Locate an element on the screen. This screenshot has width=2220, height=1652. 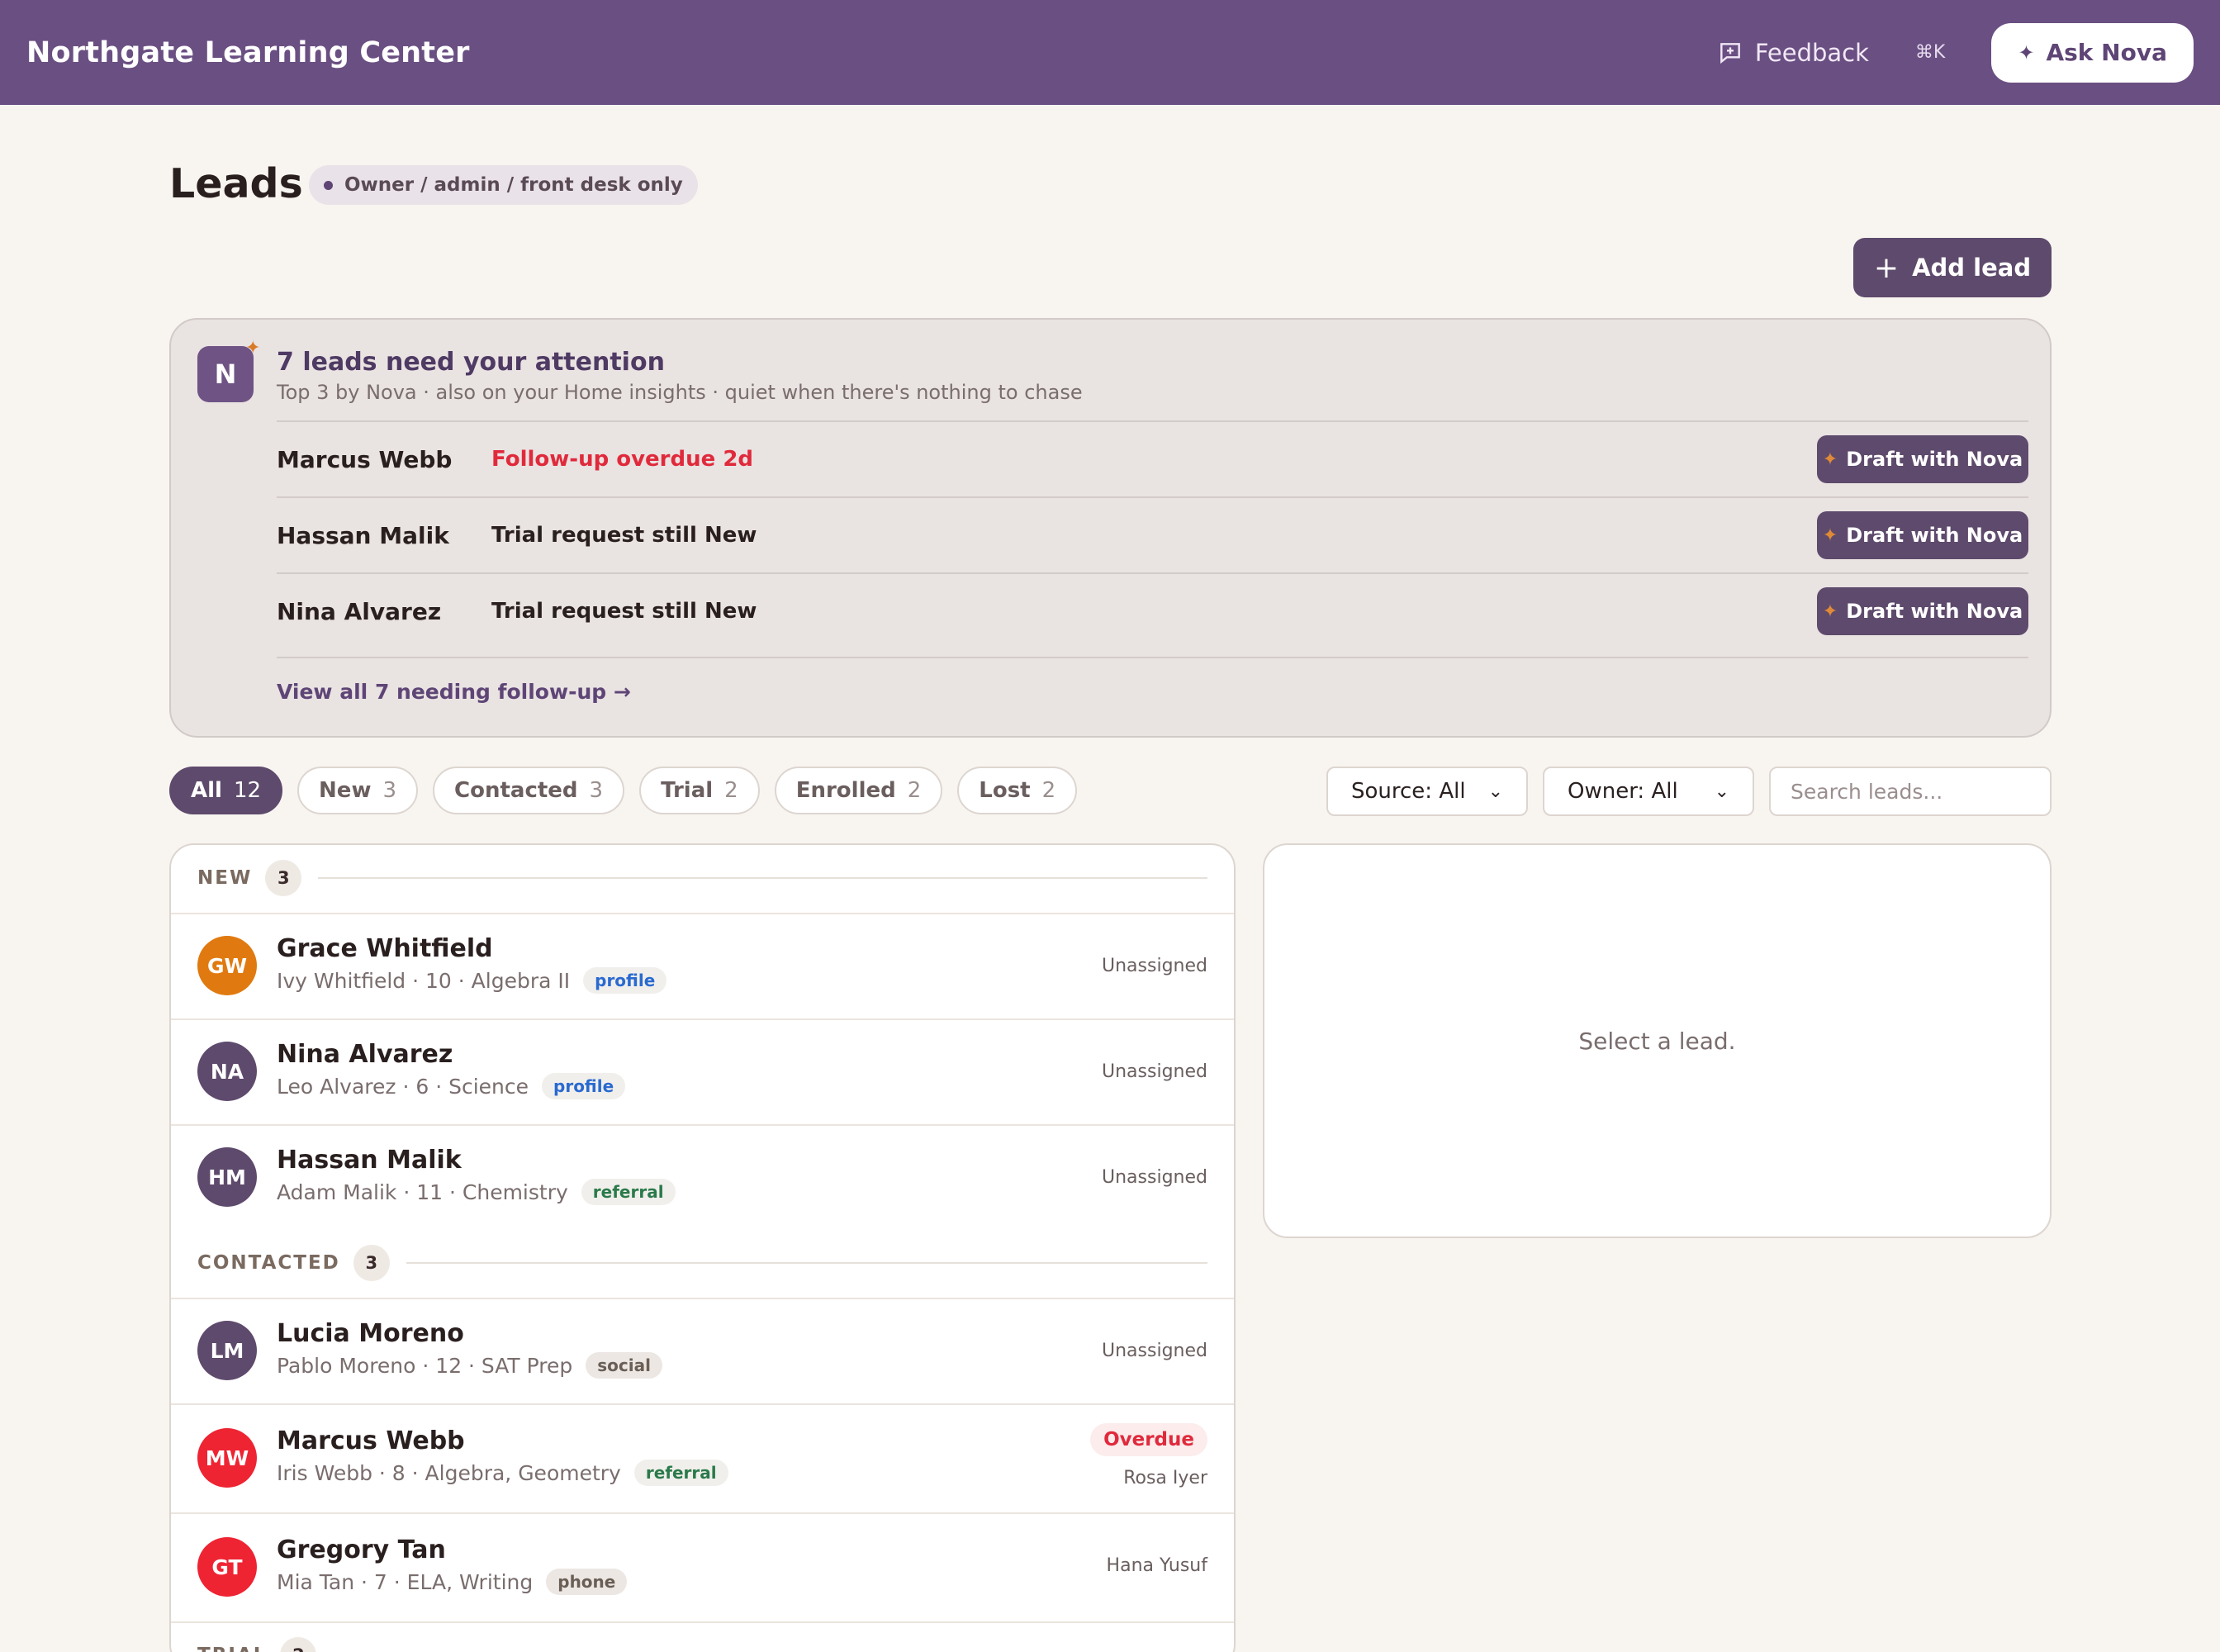
lead-meta: Mia Tan · 7 · ELA, Writing phone is located at coordinates (452, 1582).